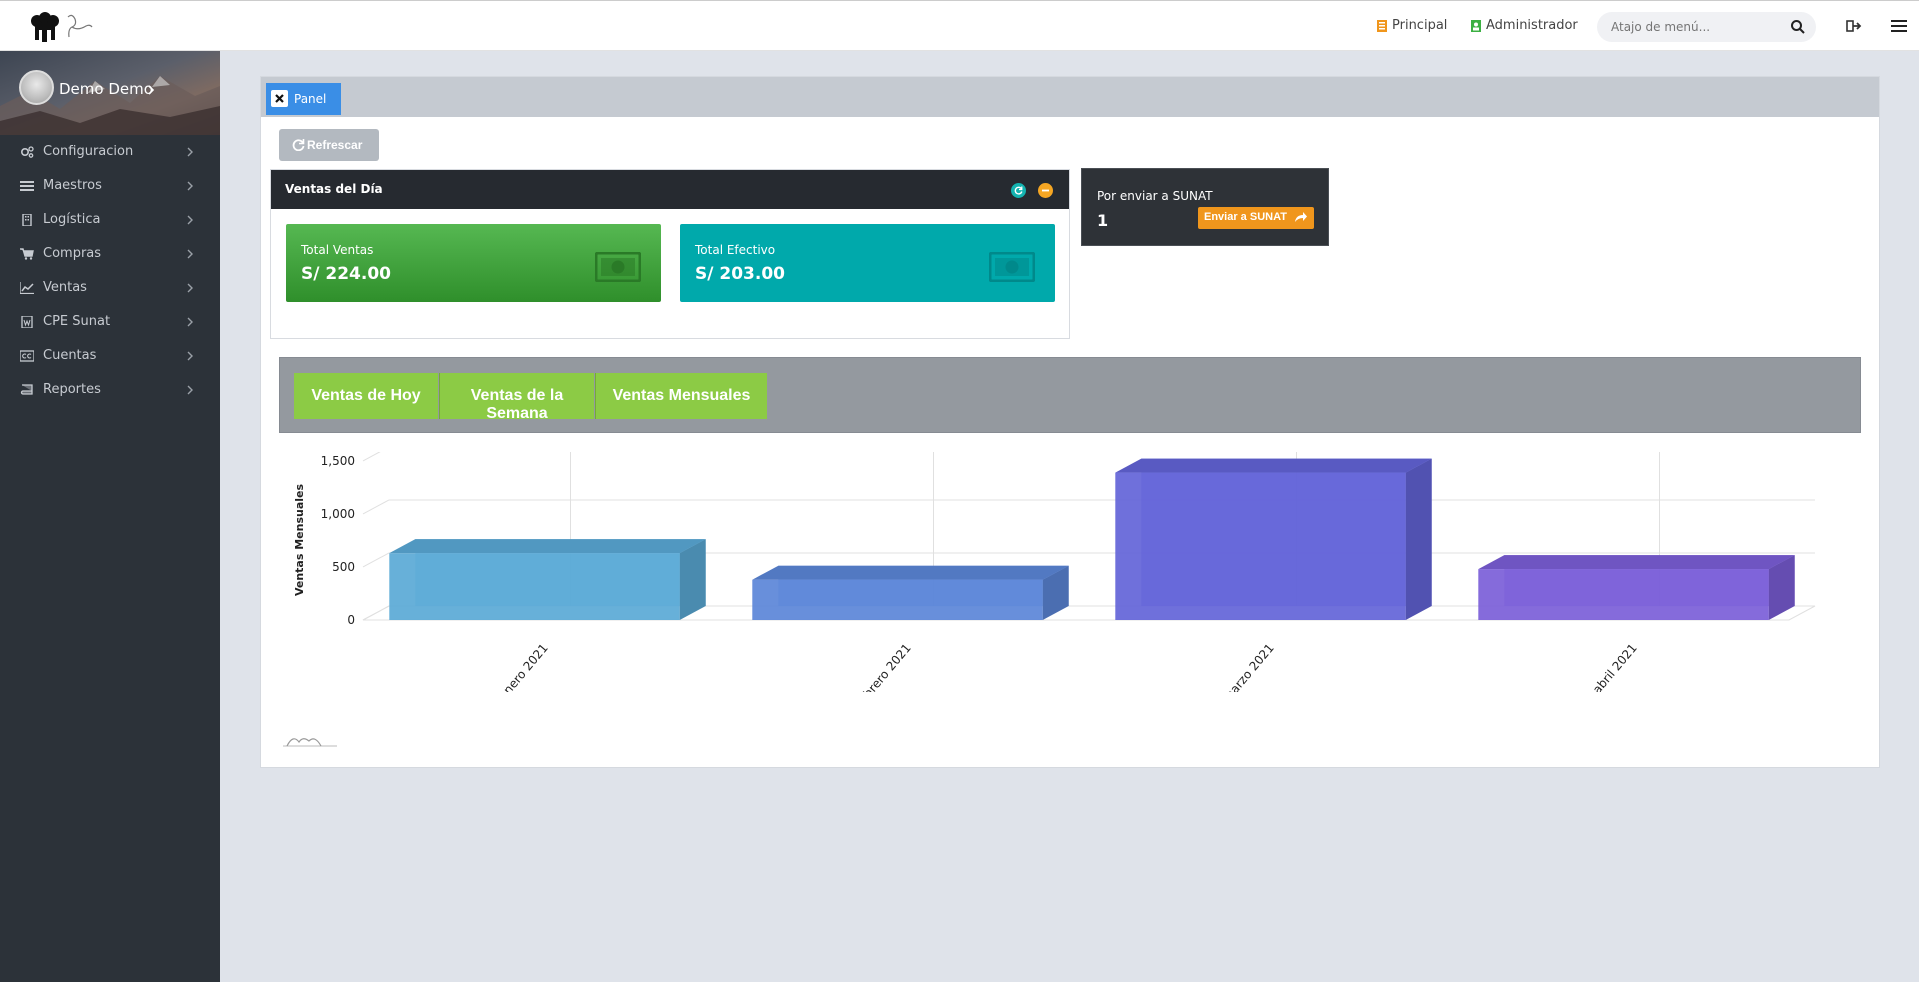 This screenshot has height=982, width=1919. I want to click on sidebar-item-configuracion: Configuracion, so click(110, 152).